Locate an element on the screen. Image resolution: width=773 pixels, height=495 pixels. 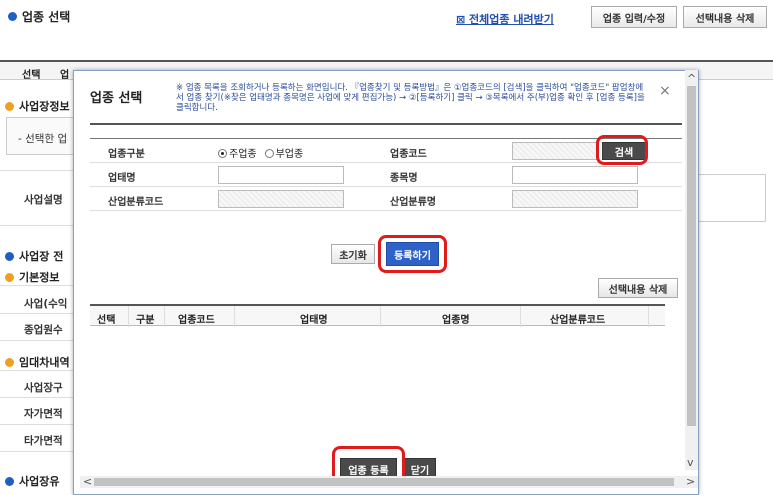
form-row-type: 업종구분 주업종 부업종 업종코드 검색 is located at coordinates (386, 151).